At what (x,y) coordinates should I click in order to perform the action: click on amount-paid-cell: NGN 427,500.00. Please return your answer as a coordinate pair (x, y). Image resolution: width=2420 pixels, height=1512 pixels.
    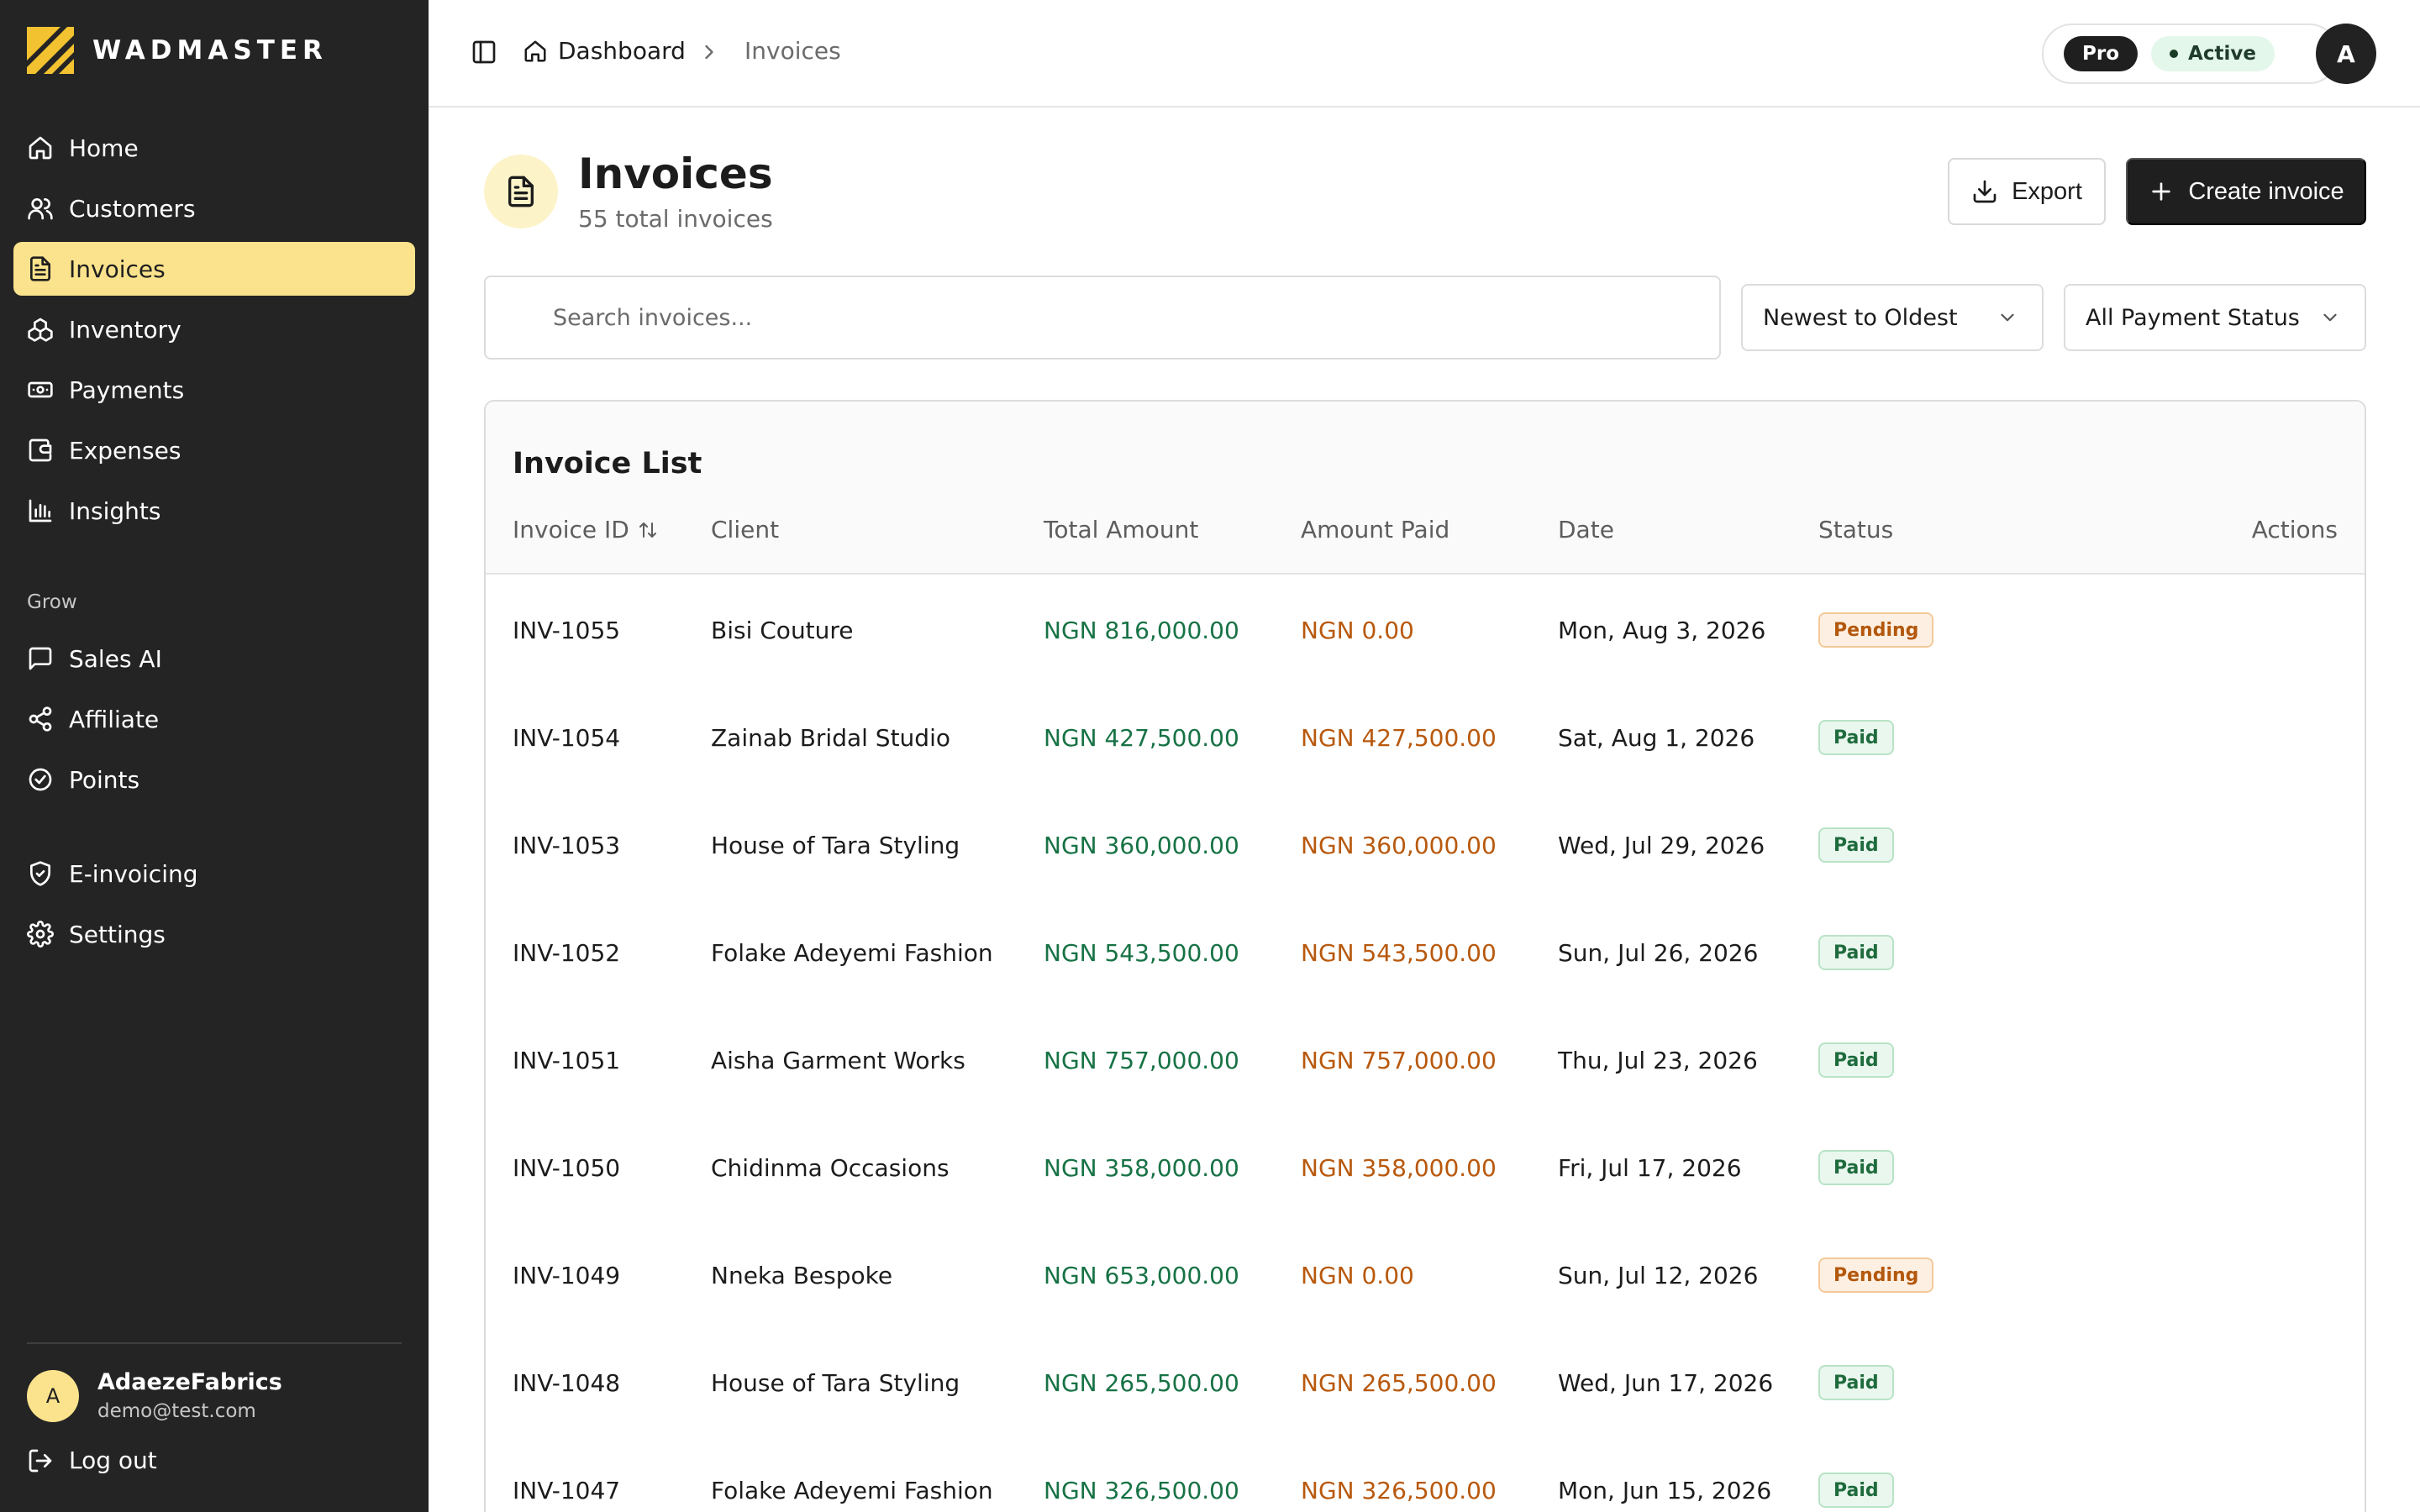
    Looking at the image, I should click on (1399, 737).